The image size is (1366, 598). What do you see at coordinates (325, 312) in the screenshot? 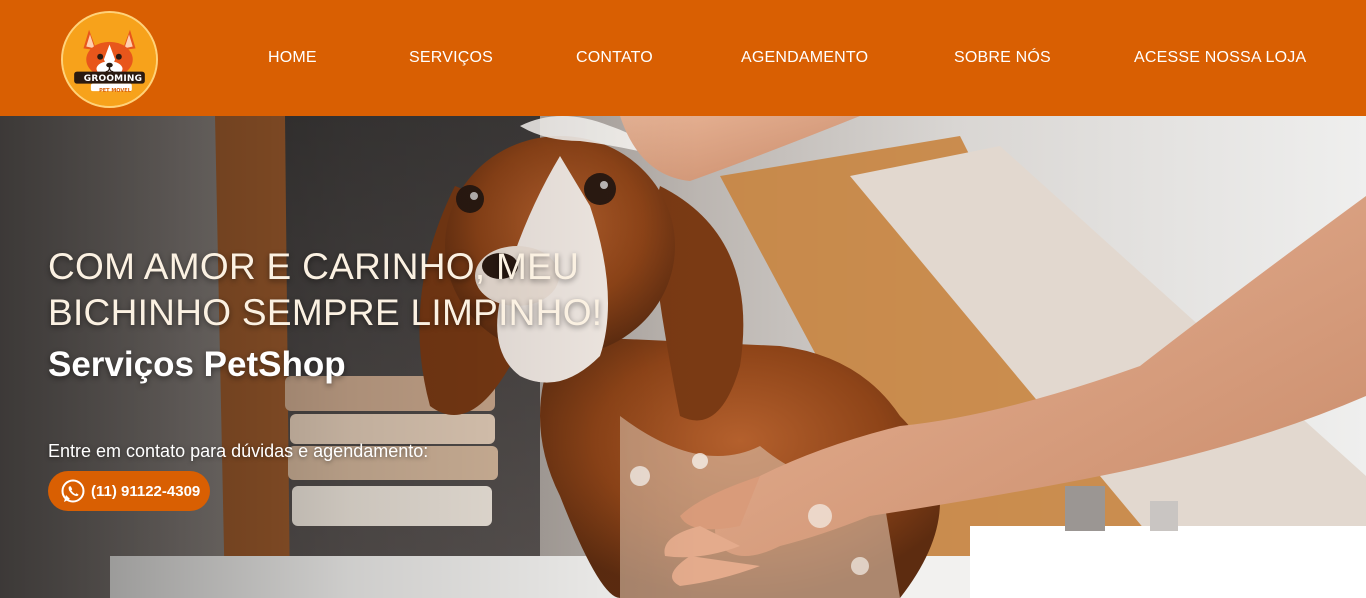
I see `hero-headline-line2: BICHINHO SEMPRE LIMPINHO!` at bounding box center [325, 312].